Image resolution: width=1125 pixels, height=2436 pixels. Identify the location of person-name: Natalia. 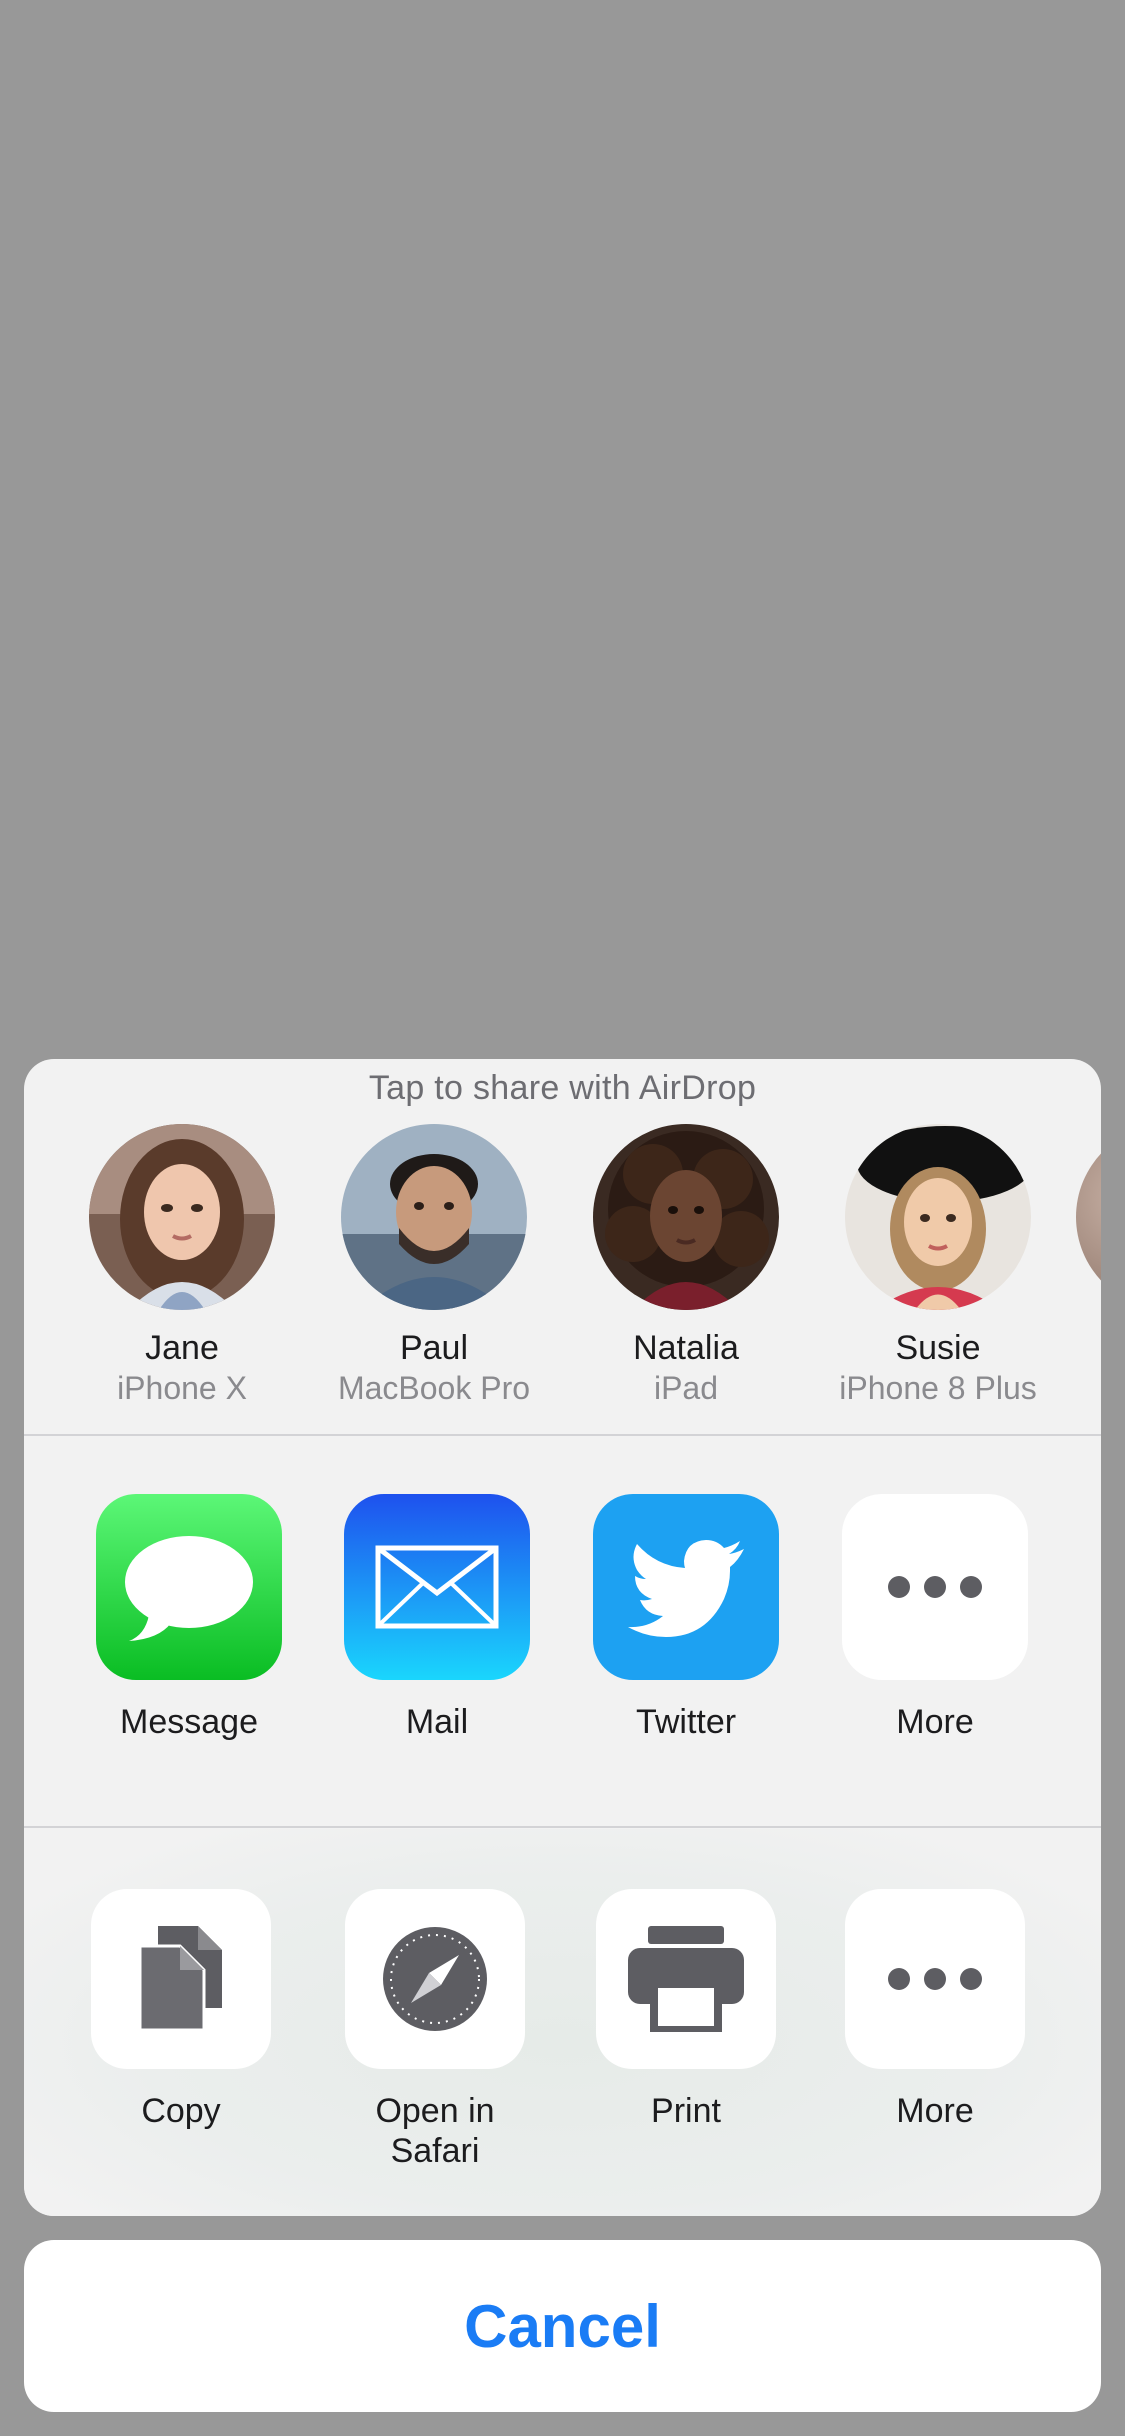
(686, 1348).